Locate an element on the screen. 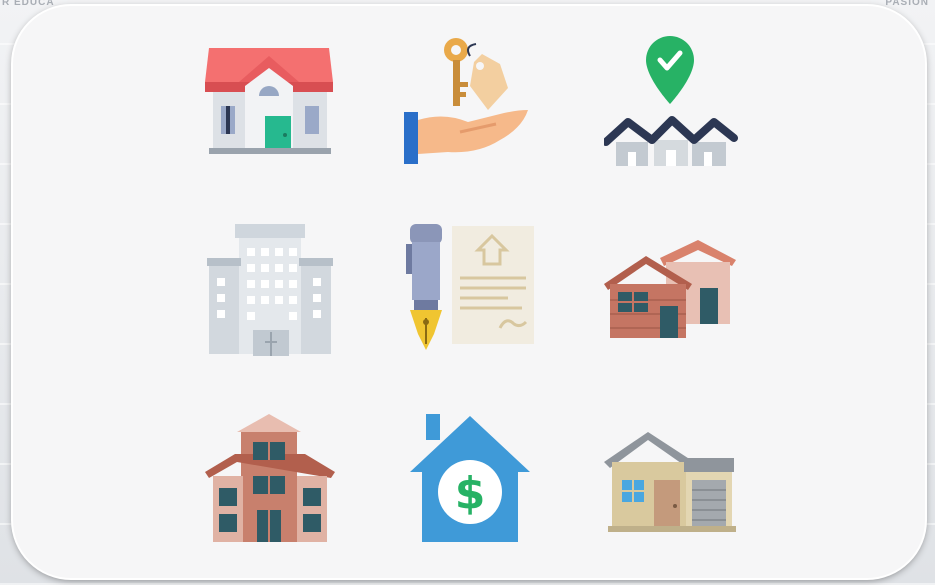  apartment-building-icon is located at coordinates (270, 477).